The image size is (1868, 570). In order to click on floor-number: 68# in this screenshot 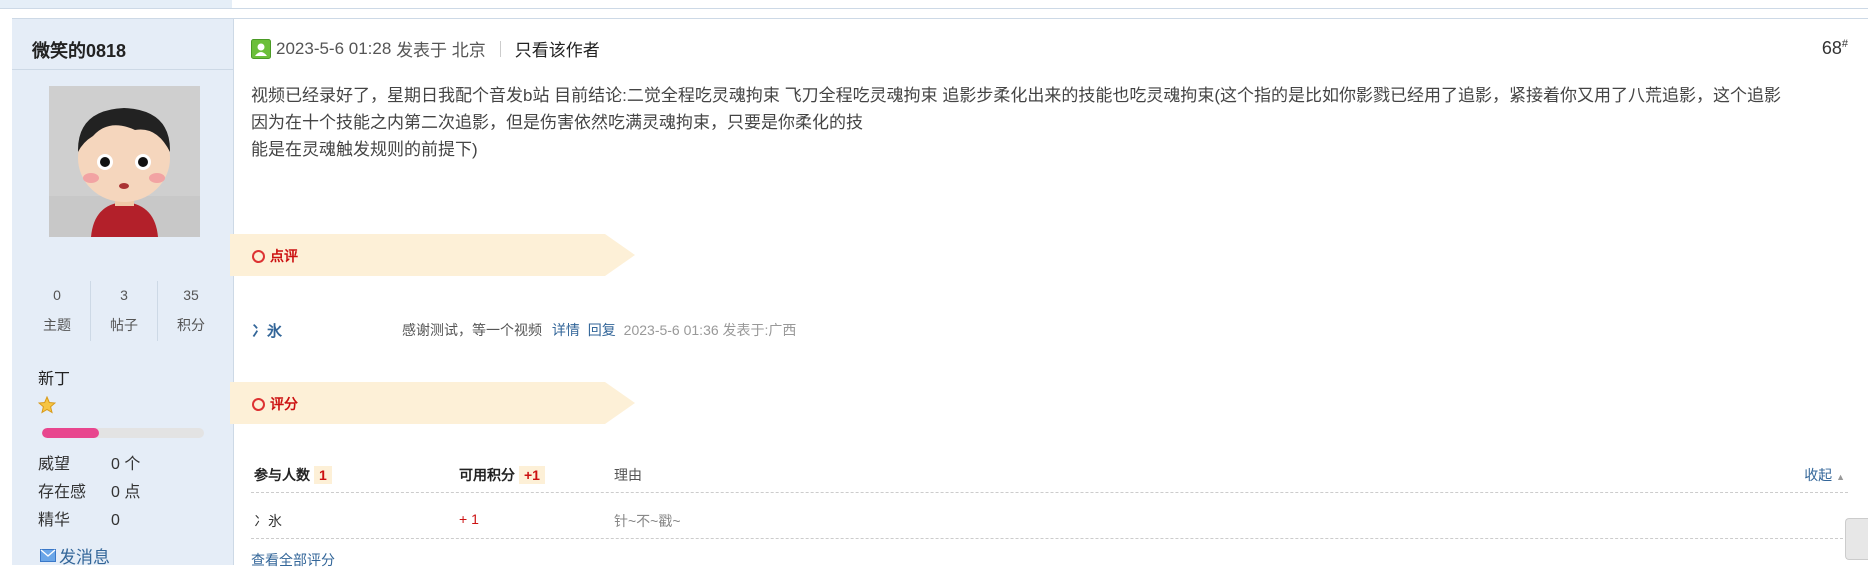, I will do `click(1835, 48)`.